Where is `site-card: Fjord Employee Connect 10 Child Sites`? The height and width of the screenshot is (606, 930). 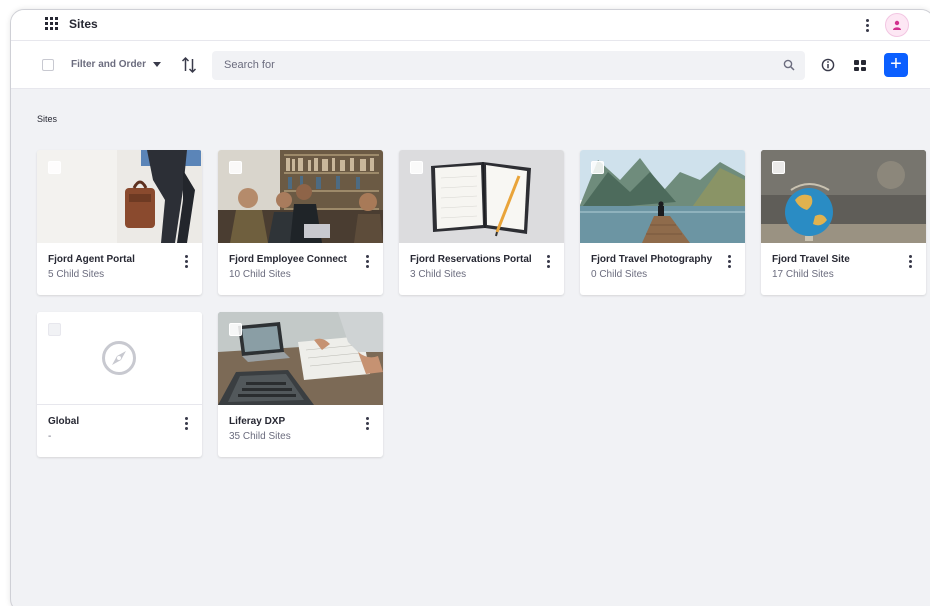
site-card: Fjord Employee Connect 10 Child Sites is located at coordinates (300, 222).